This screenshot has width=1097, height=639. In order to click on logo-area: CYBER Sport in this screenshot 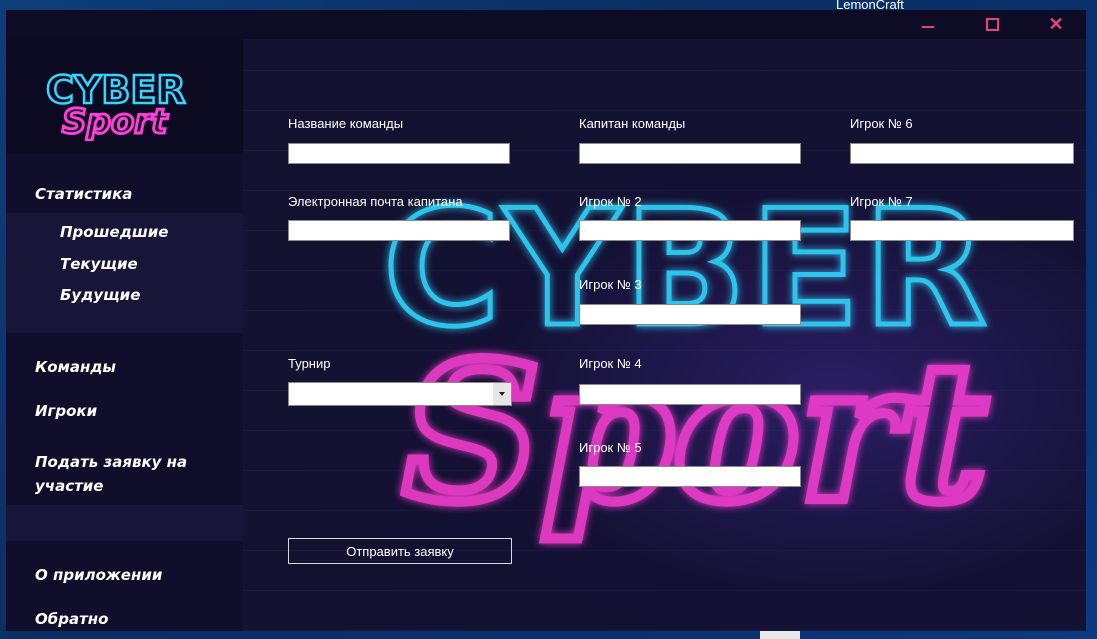, I will do `click(124, 96)`.